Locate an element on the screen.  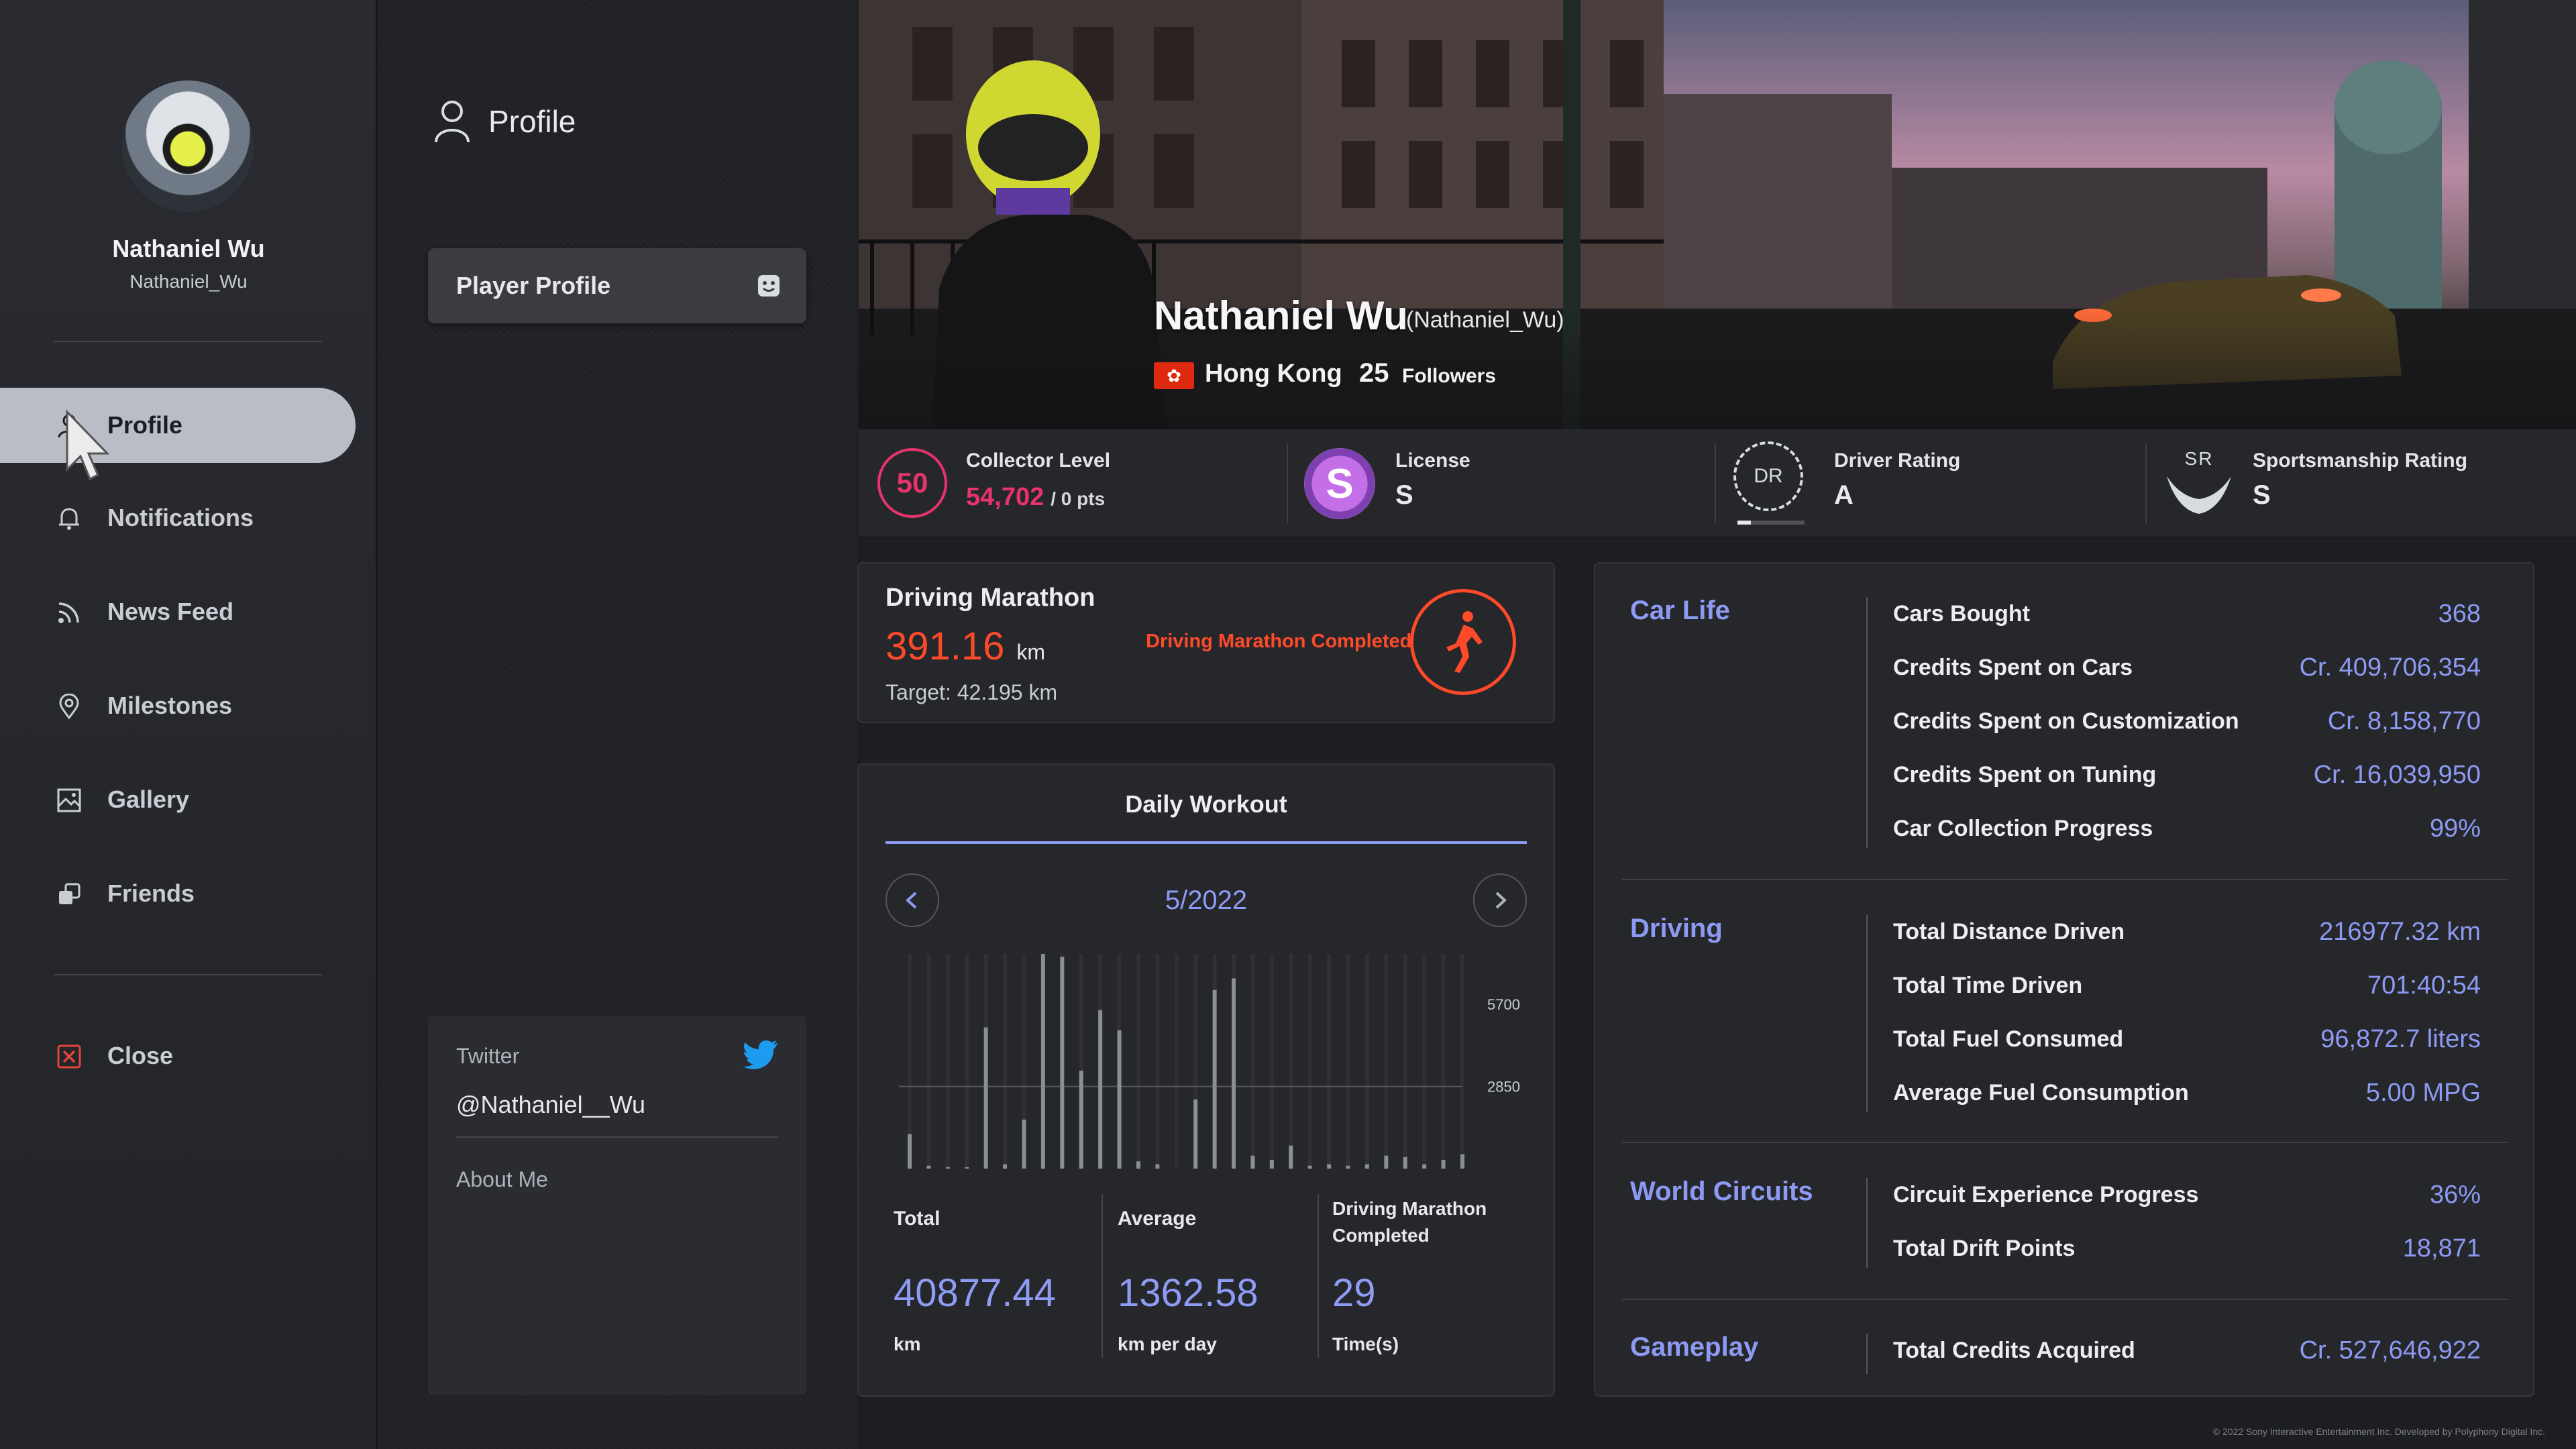
sportsmanship-title: Sportsmanship Rating is located at coordinates (2360, 460).